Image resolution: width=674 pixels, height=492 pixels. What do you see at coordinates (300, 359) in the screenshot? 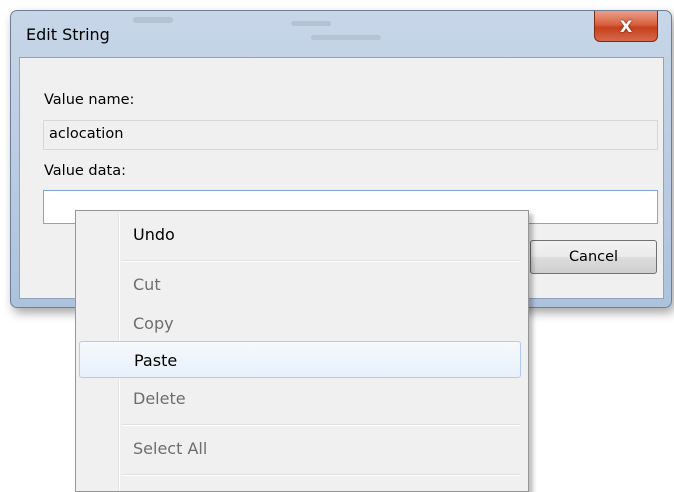
I see `menu-item-paste: Paste` at bounding box center [300, 359].